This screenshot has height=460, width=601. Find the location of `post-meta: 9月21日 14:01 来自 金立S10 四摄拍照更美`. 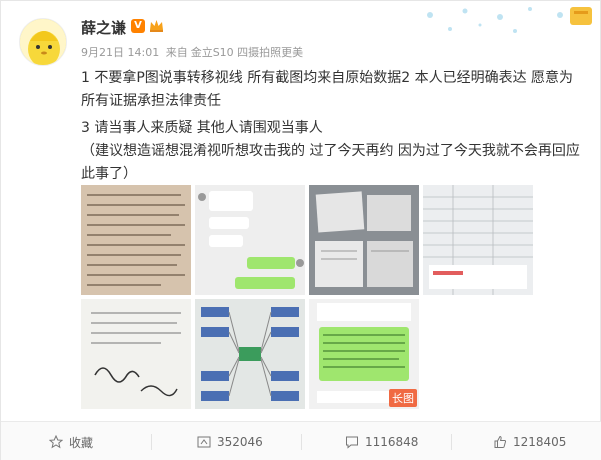

post-meta: 9月21日 14:01 来自 金立S10 四摄拍照更美 is located at coordinates (193, 52).